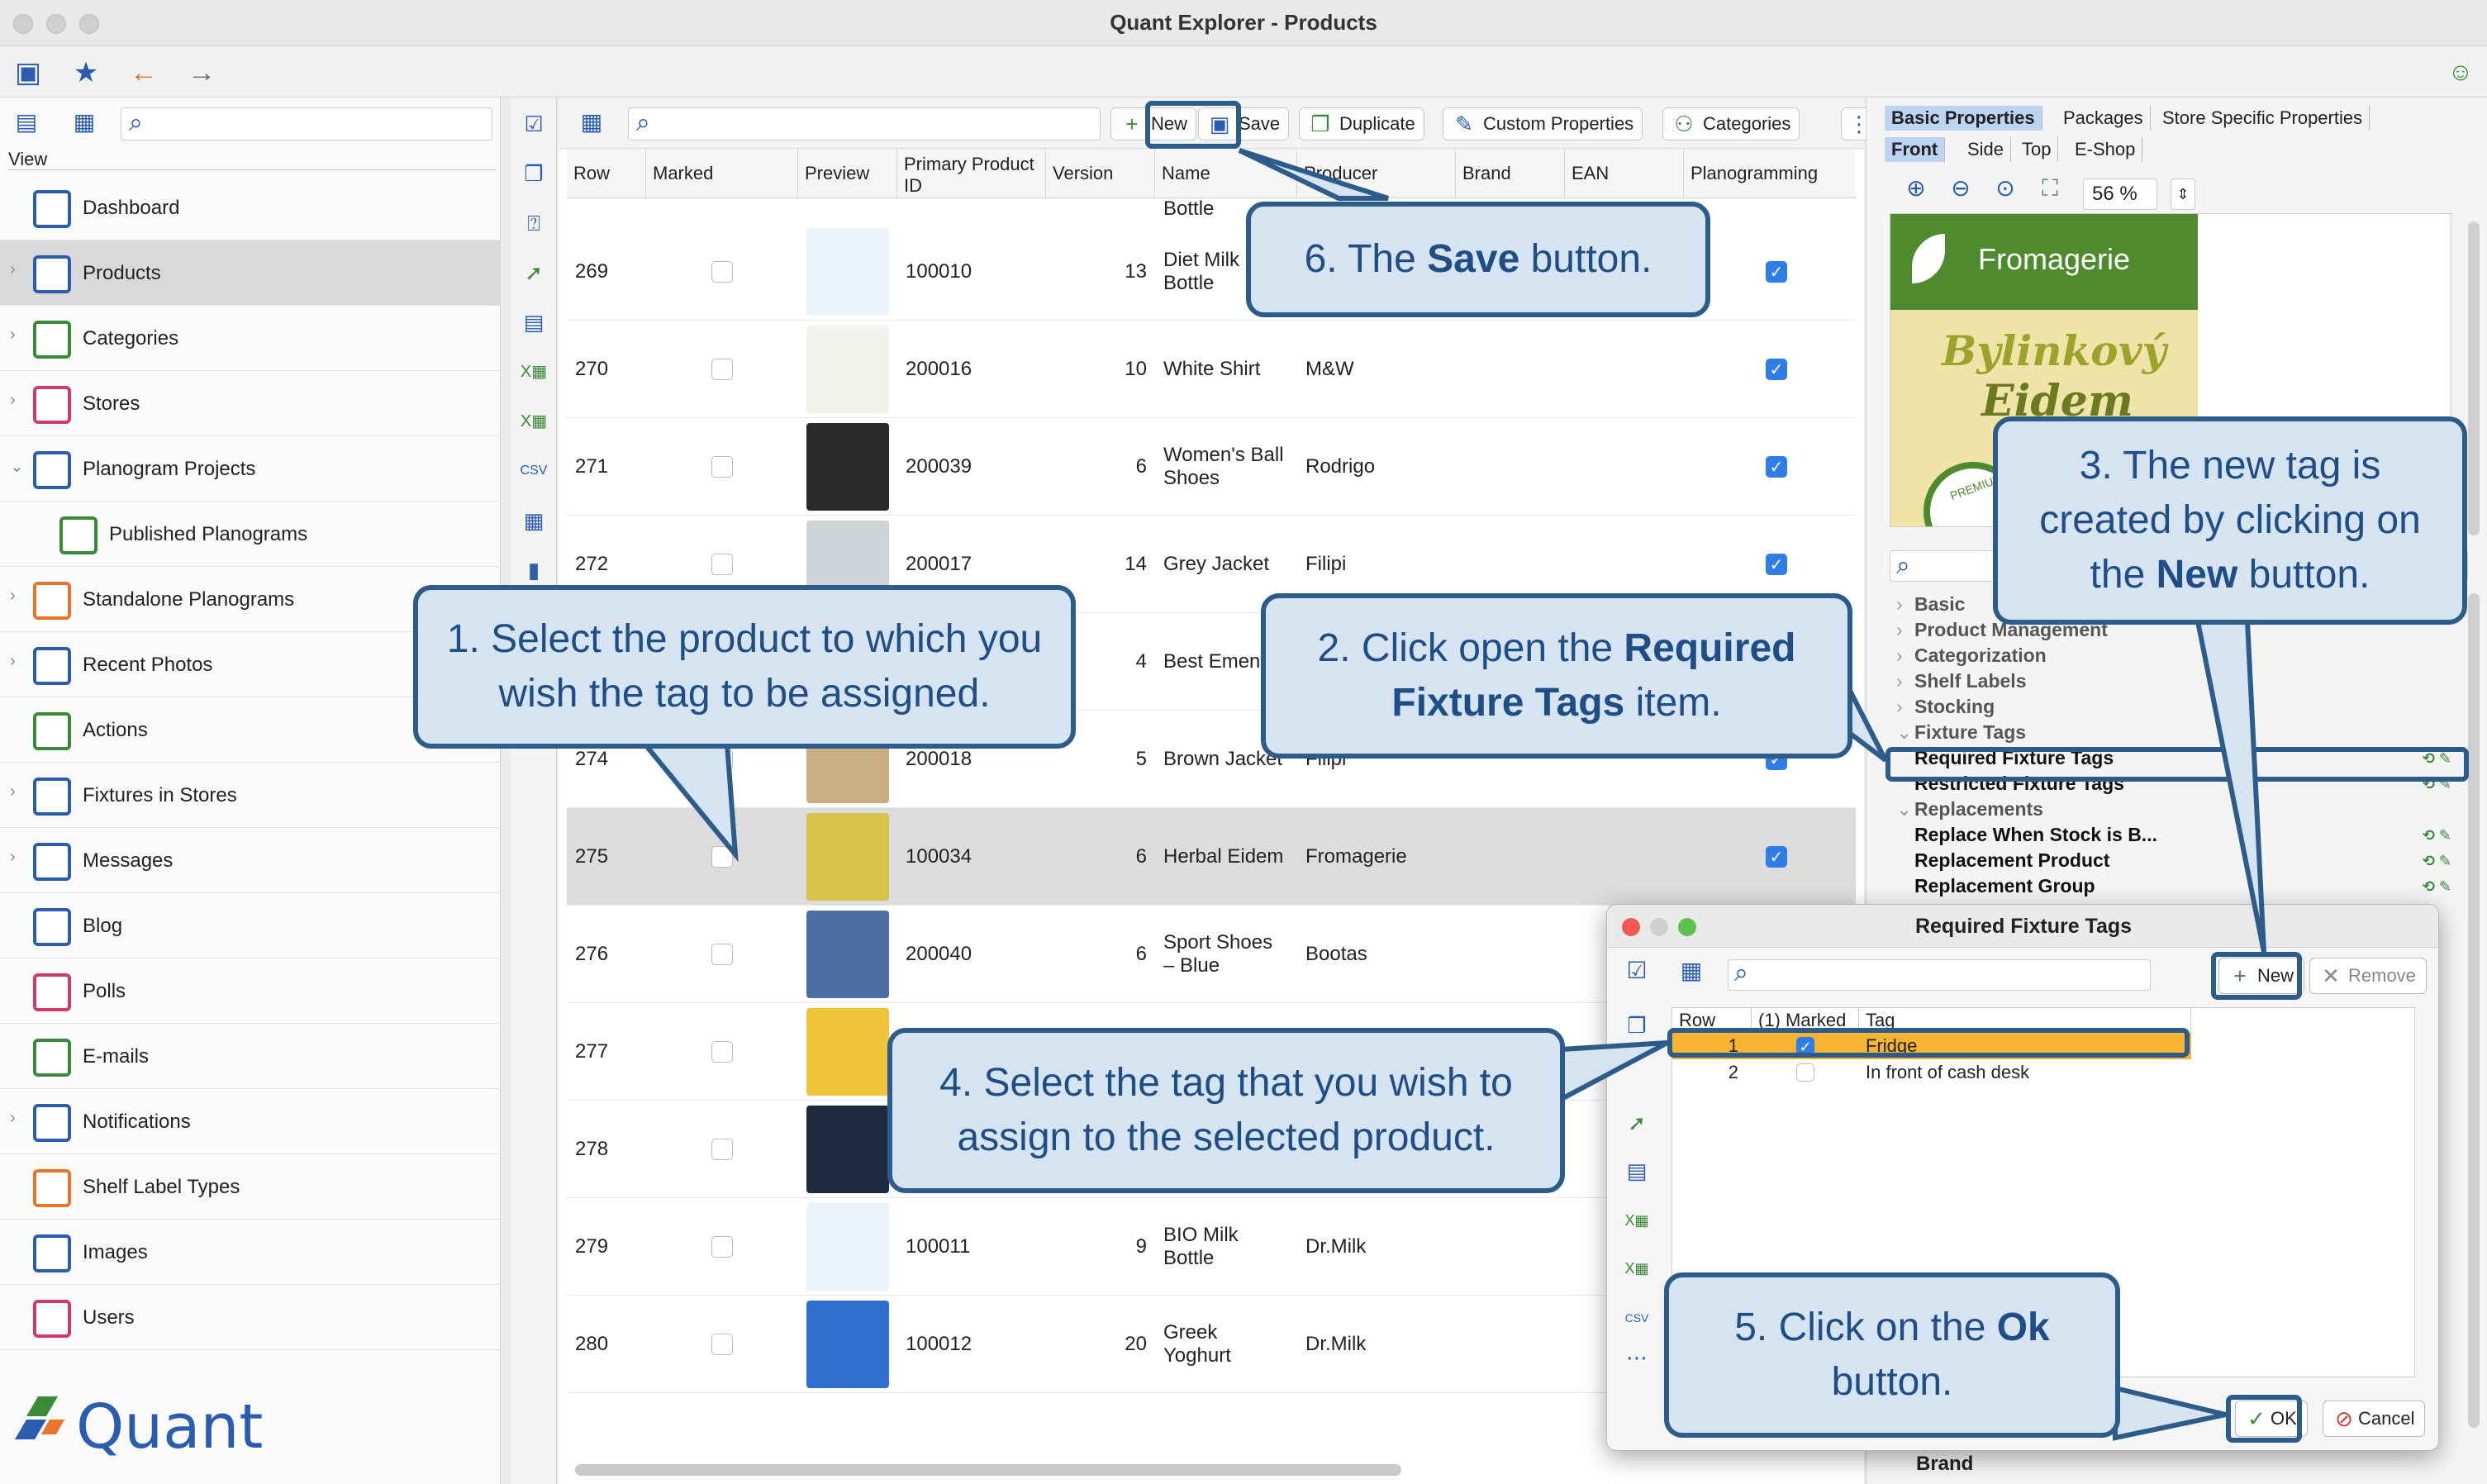  Describe the element at coordinates (250, 1252) in the screenshot. I see `sidebar-item-images: Images` at that location.